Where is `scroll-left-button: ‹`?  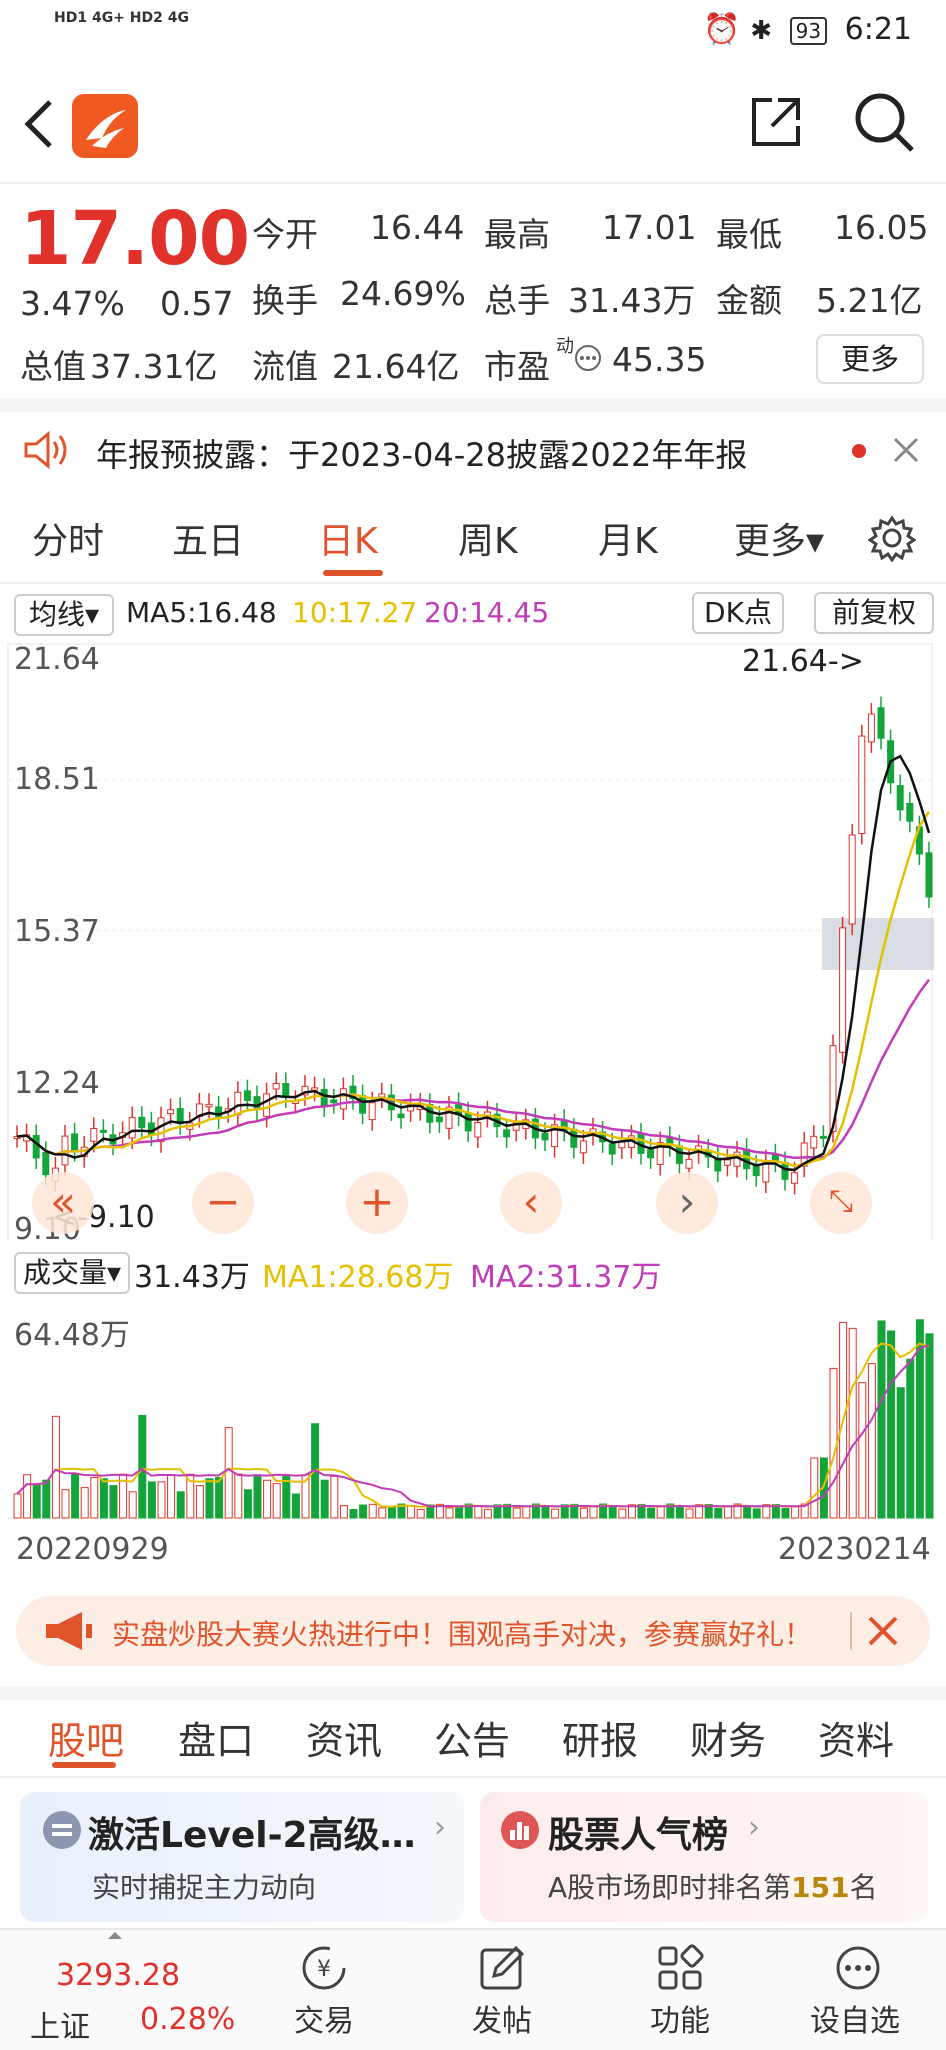 scroll-left-button: ‹ is located at coordinates (531, 1203).